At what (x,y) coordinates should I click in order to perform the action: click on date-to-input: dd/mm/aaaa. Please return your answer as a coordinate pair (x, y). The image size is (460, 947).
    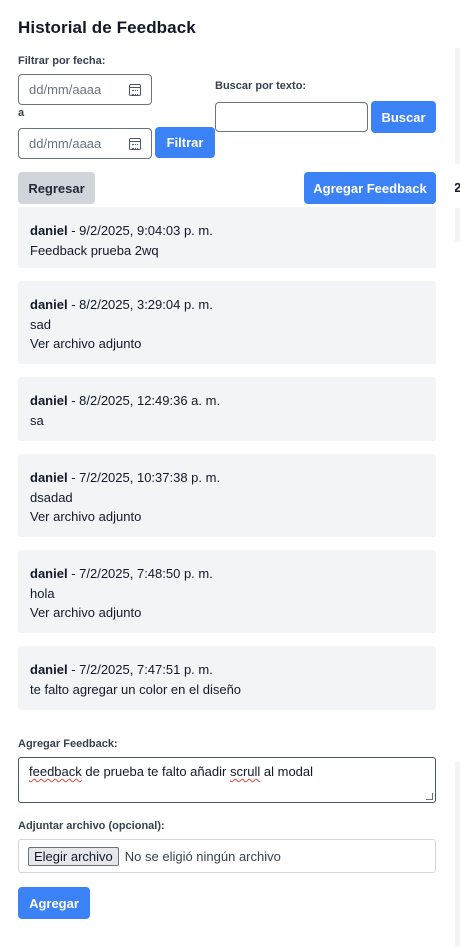
    Looking at the image, I should click on (85, 143).